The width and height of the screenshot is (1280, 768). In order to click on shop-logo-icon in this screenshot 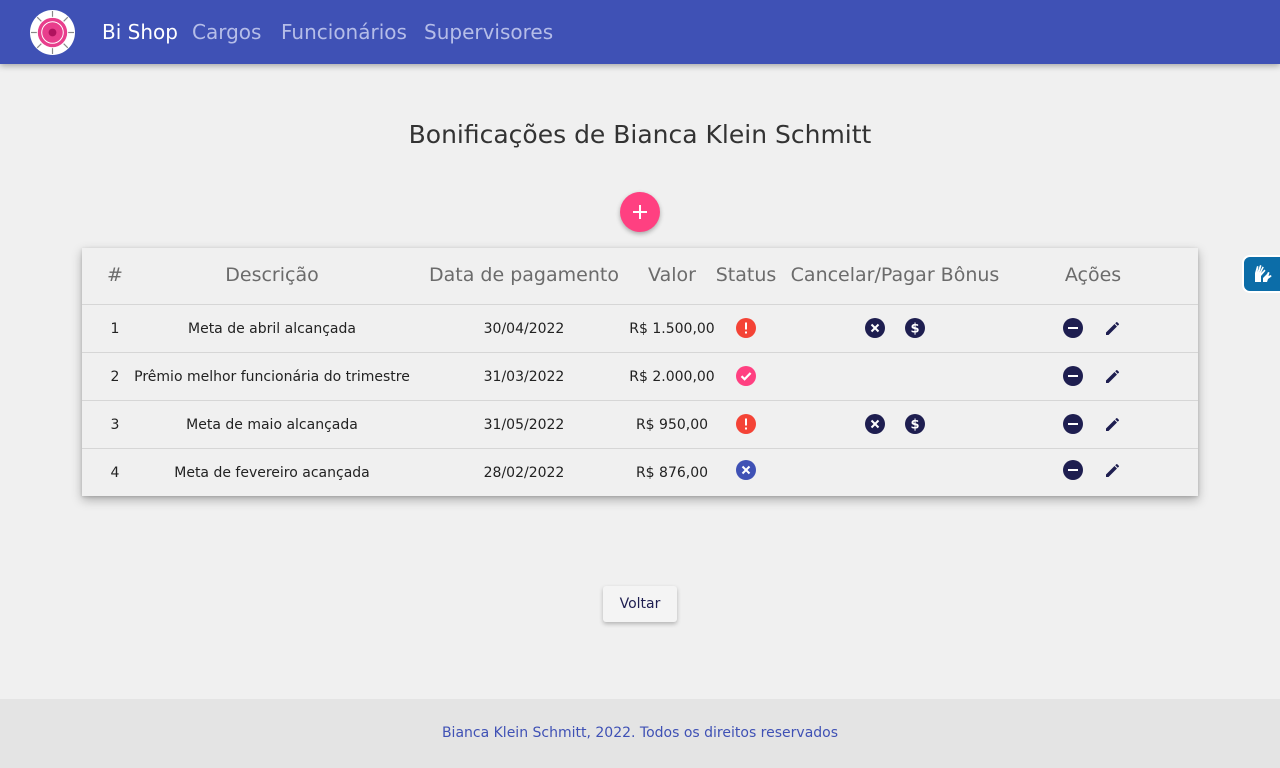, I will do `click(52, 32)`.